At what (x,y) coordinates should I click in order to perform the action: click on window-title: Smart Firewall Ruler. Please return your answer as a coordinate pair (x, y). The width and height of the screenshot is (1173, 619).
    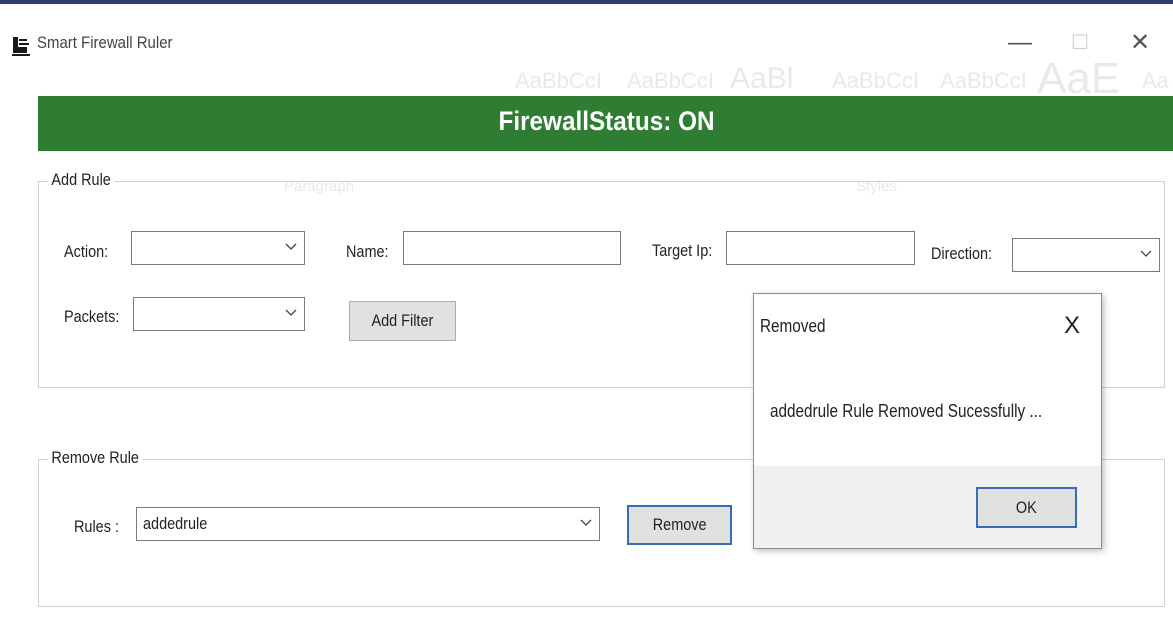
    Looking at the image, I should click on (105, 42).